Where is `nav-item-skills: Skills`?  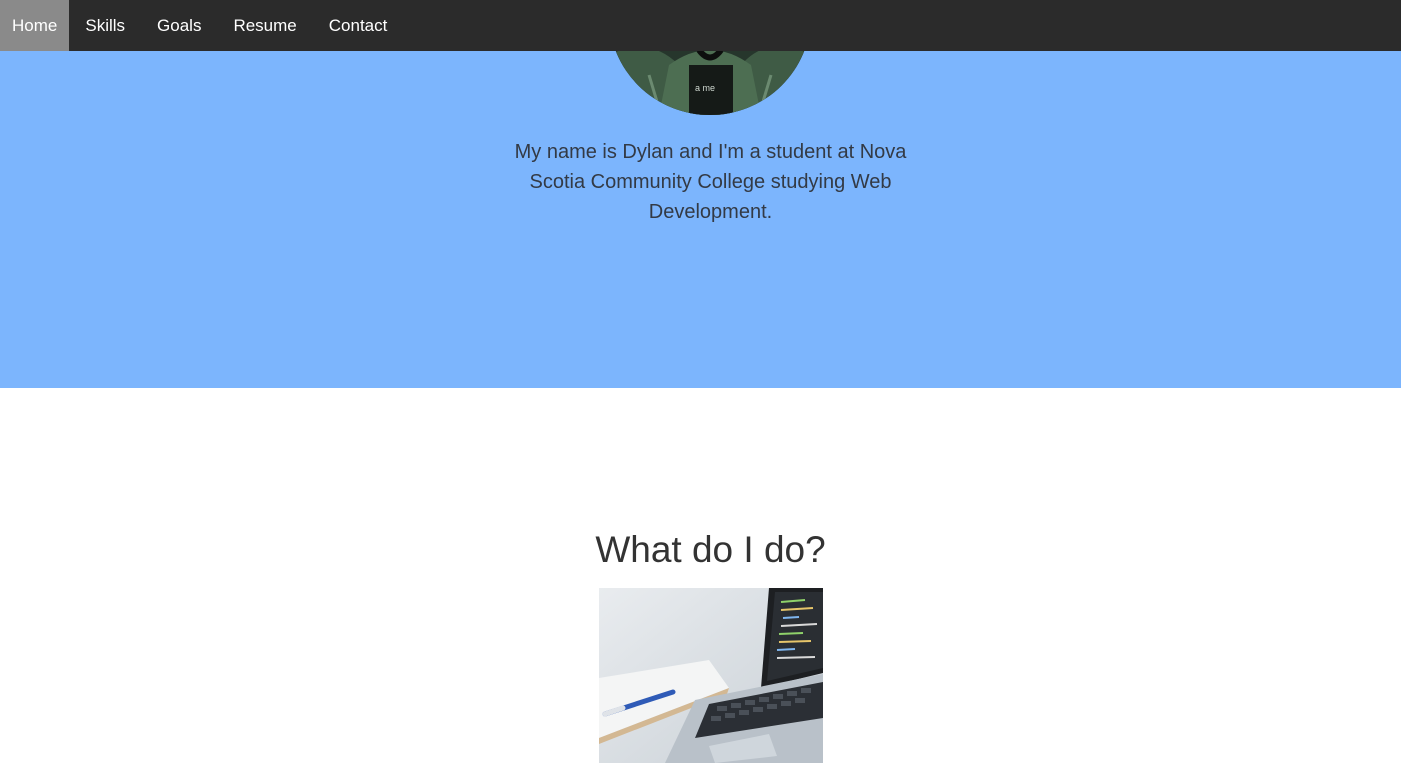
nav-item-skills: Skills is located at coordinates (105, 25).